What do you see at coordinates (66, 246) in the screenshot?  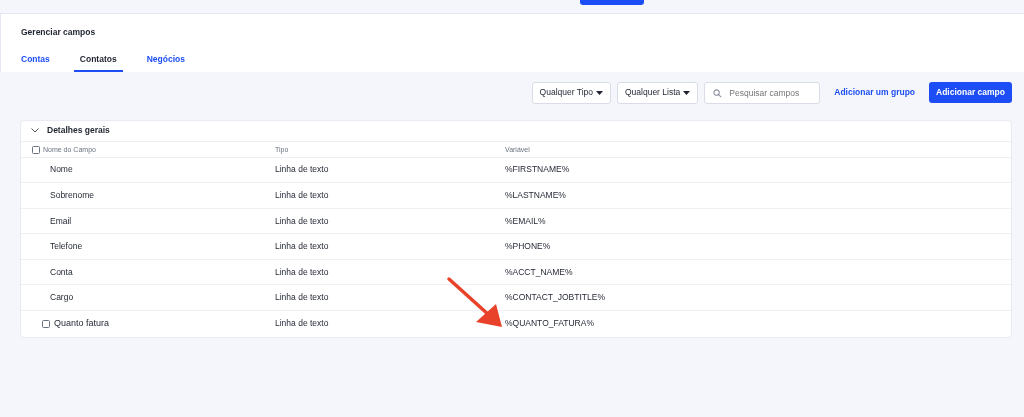 I see `field-name: Telefone` at bounding box center [66, 246].